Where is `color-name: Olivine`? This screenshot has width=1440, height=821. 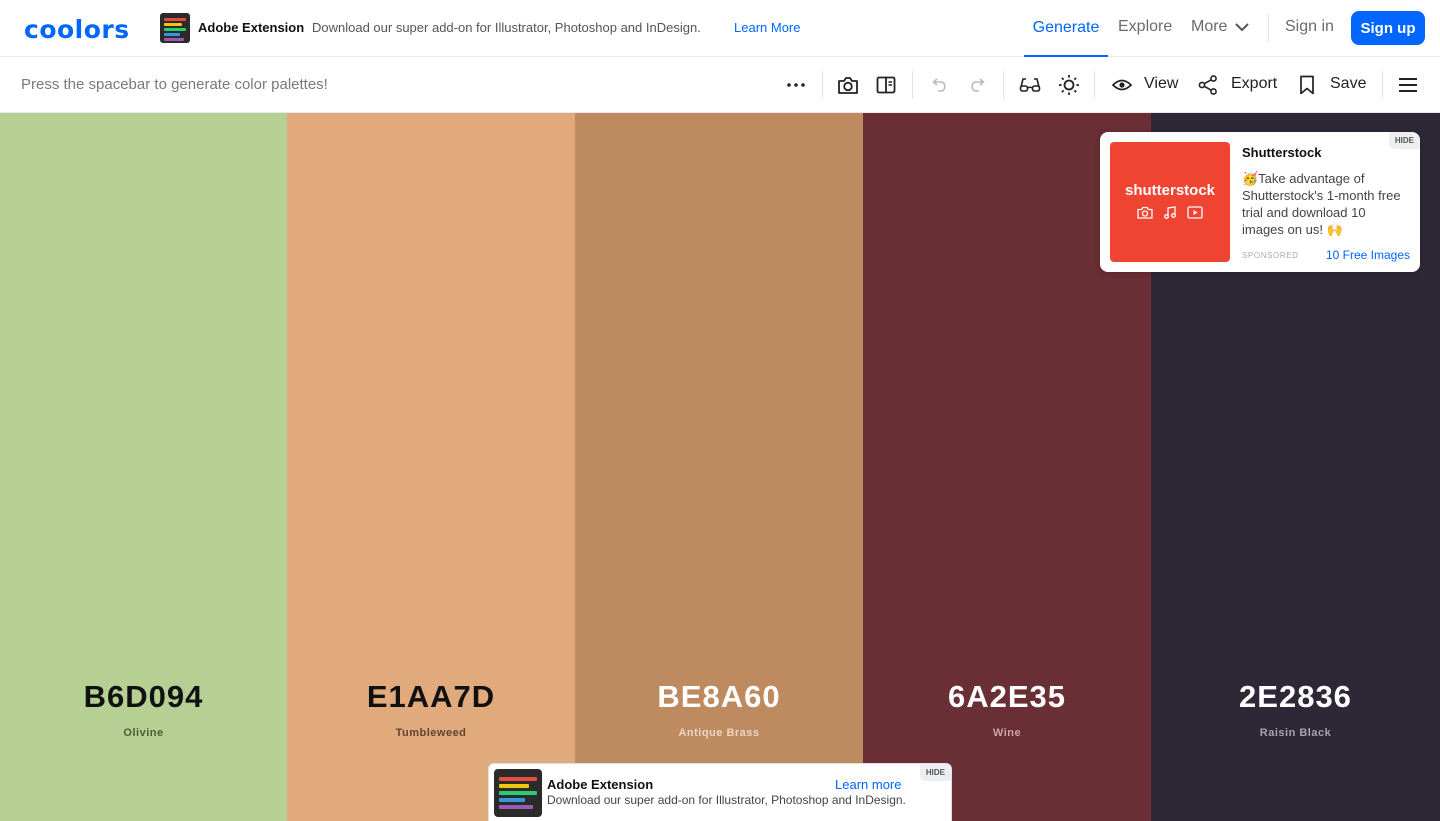 color-name: Olivine is located at coordinates (143, 733).